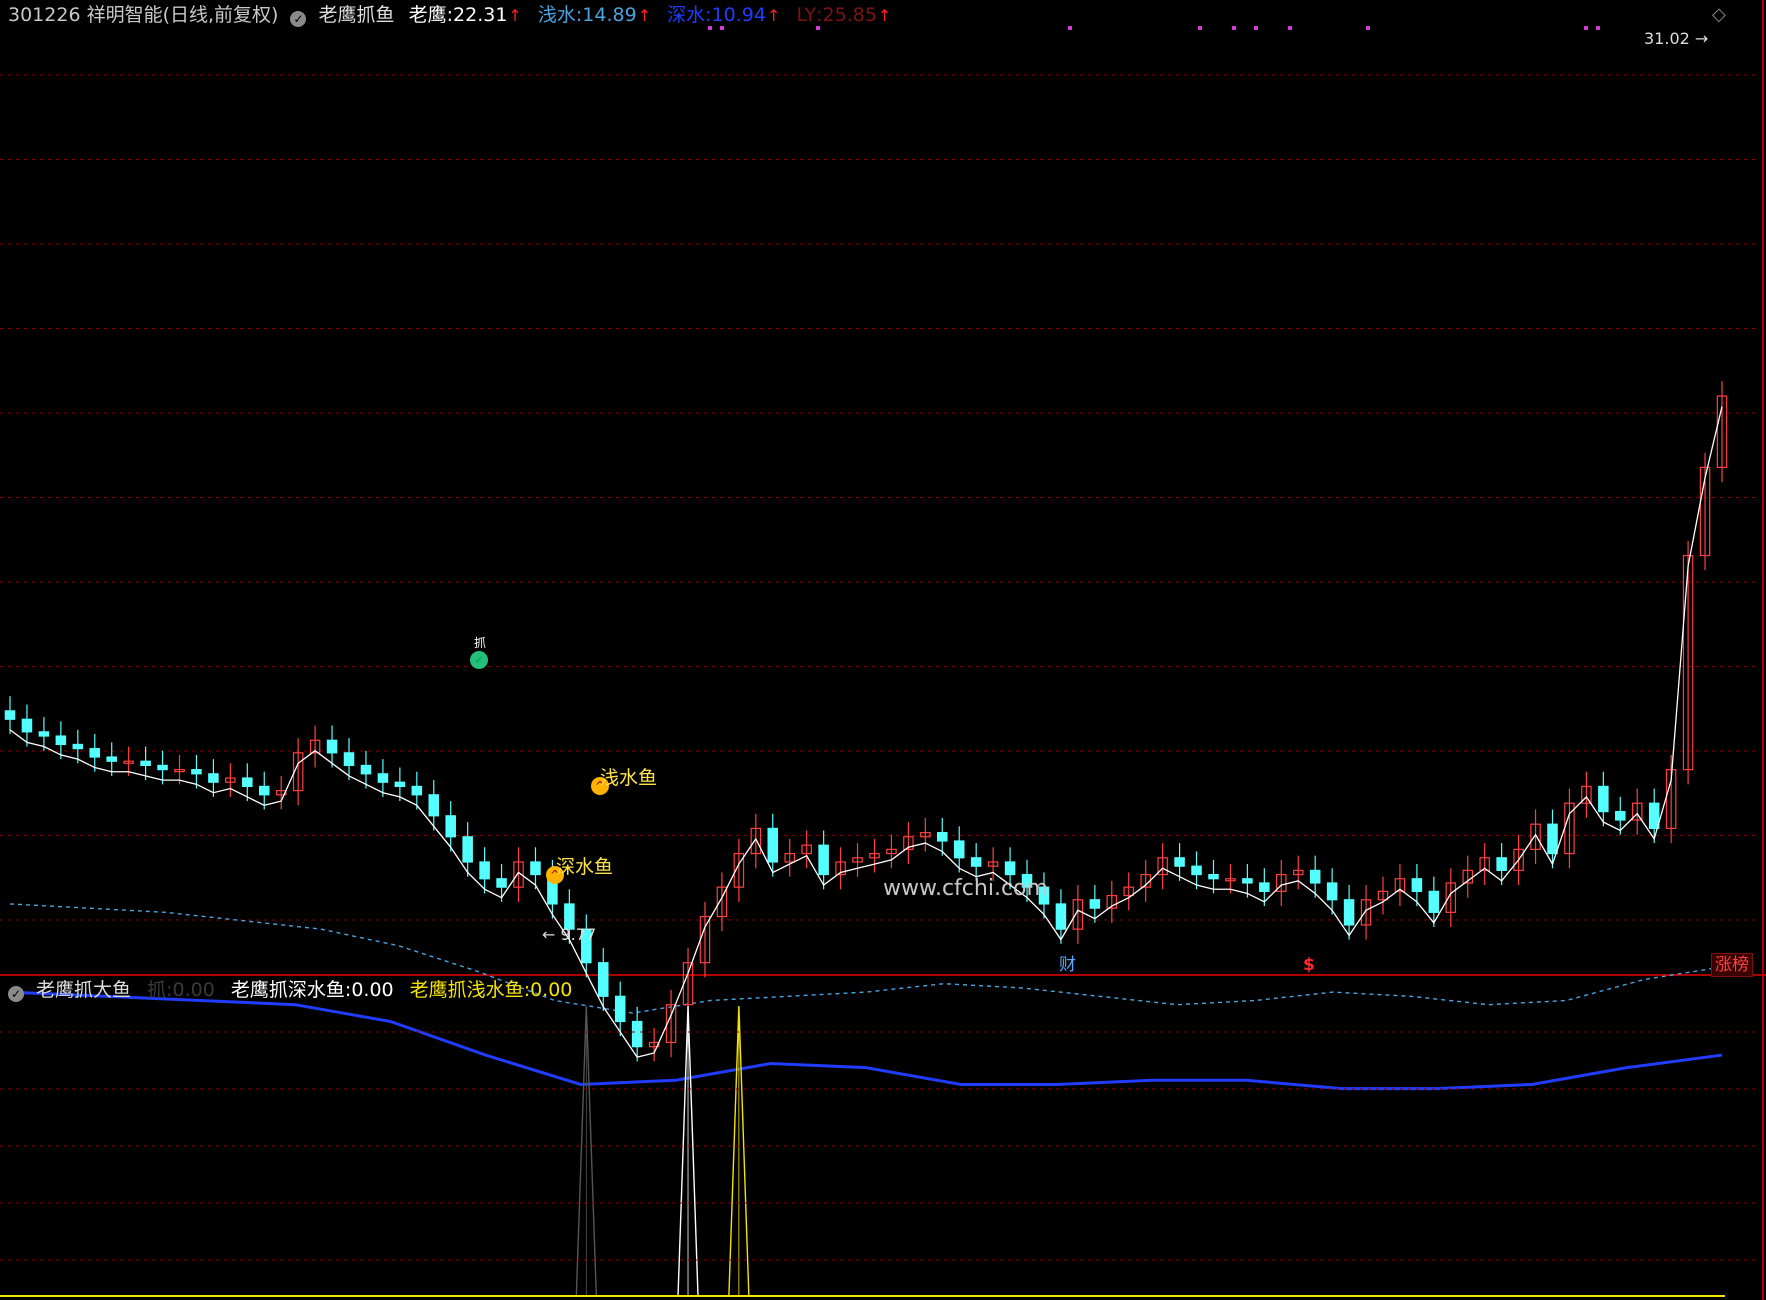 This screenshot has height=1300, width=1766. I want to click on settings-gear-icon: ✓, so click(298, 19).